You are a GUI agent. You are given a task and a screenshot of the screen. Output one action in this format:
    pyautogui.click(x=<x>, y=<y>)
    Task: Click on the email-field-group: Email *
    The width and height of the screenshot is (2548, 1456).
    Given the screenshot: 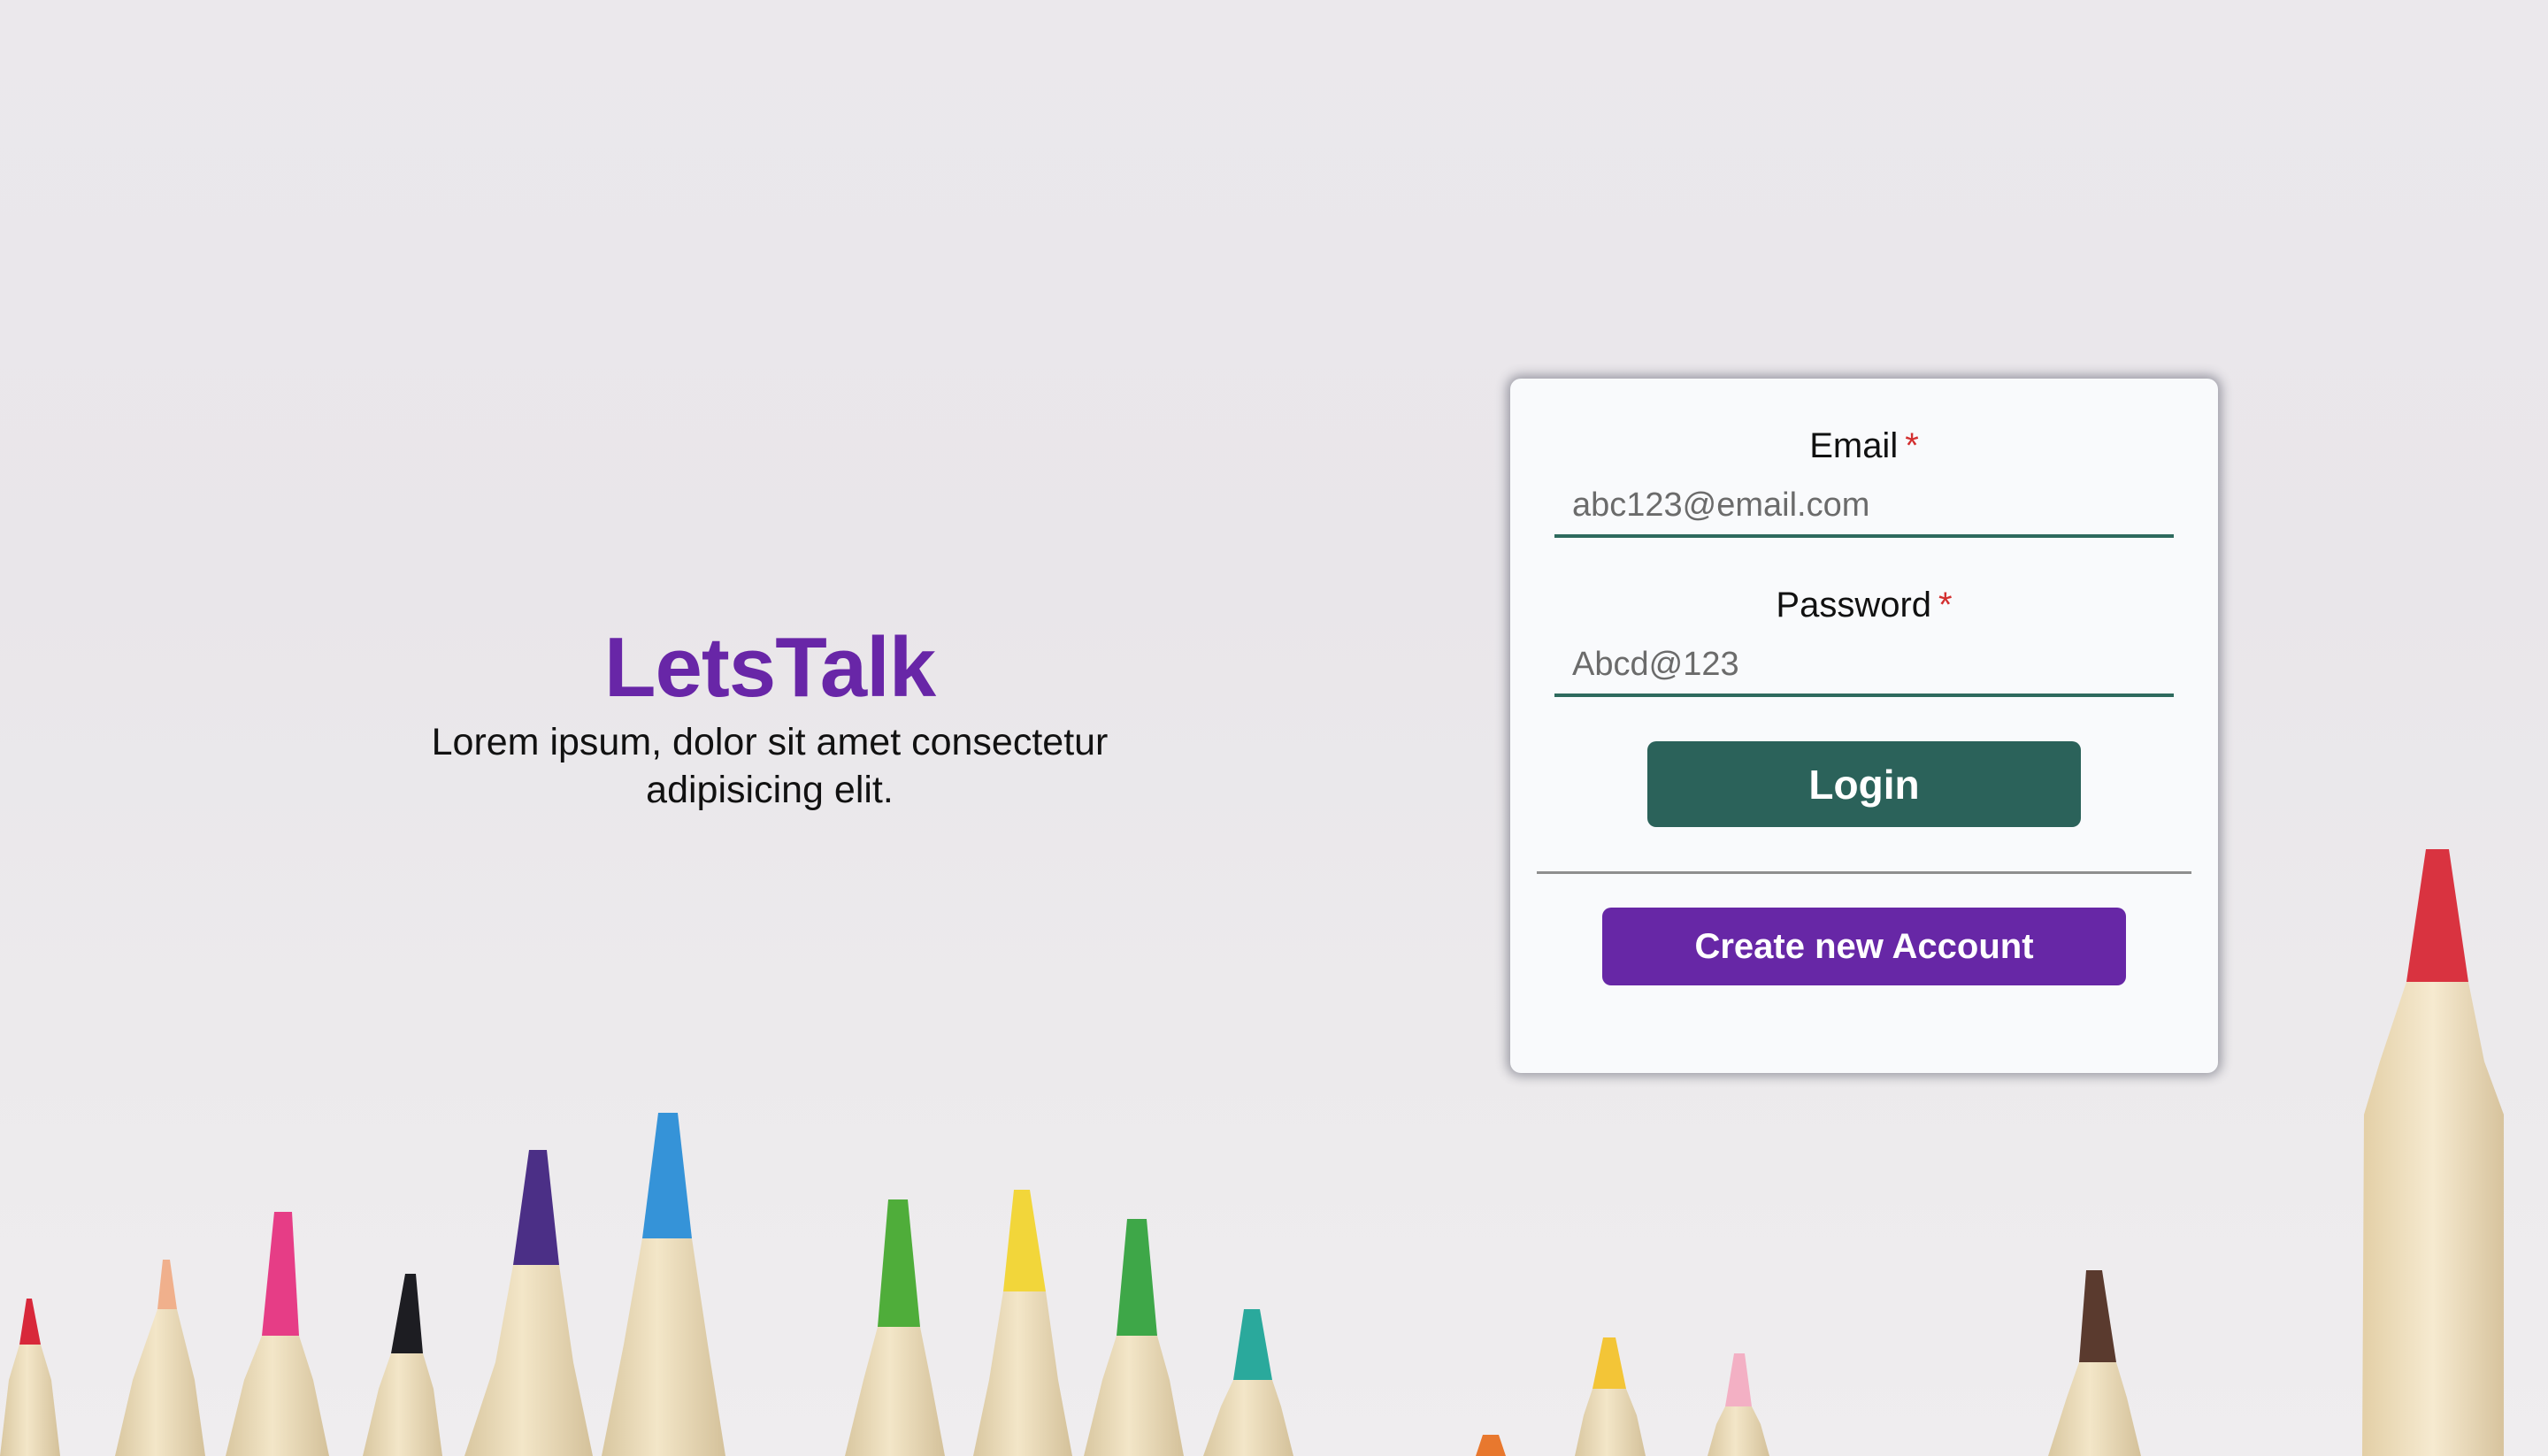 What is the action you would take?
    pyautogui.click(x=1864, y=480)
    